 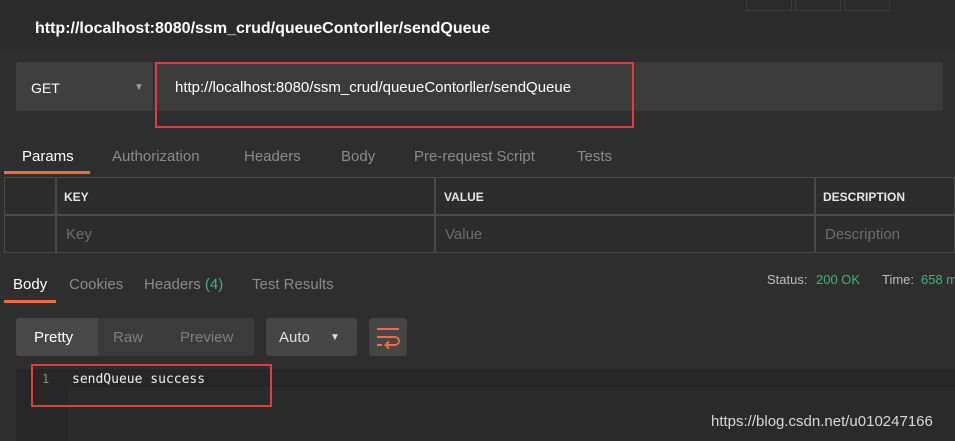 What do you see at coordinates (822, 421) in the screenshot?
I see `watermark: https://blog.csdn.net/u010247166` at bounding box center [822, 421].